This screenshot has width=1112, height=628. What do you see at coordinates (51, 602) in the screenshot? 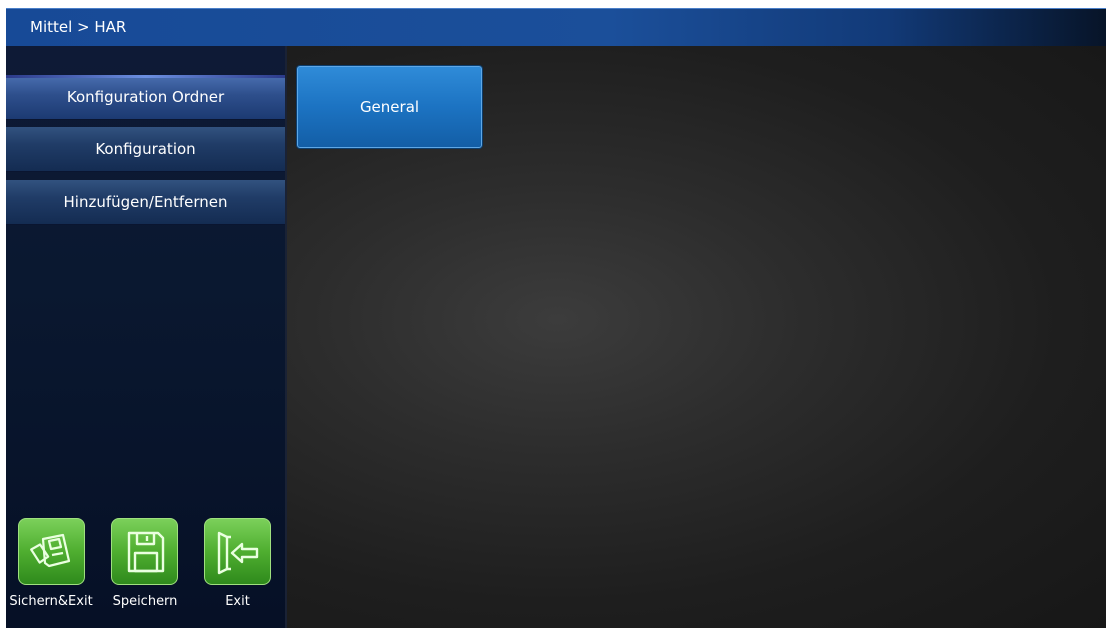
I see `save-exit-label: Sichern&Exit` at bounding box center [51, 602].